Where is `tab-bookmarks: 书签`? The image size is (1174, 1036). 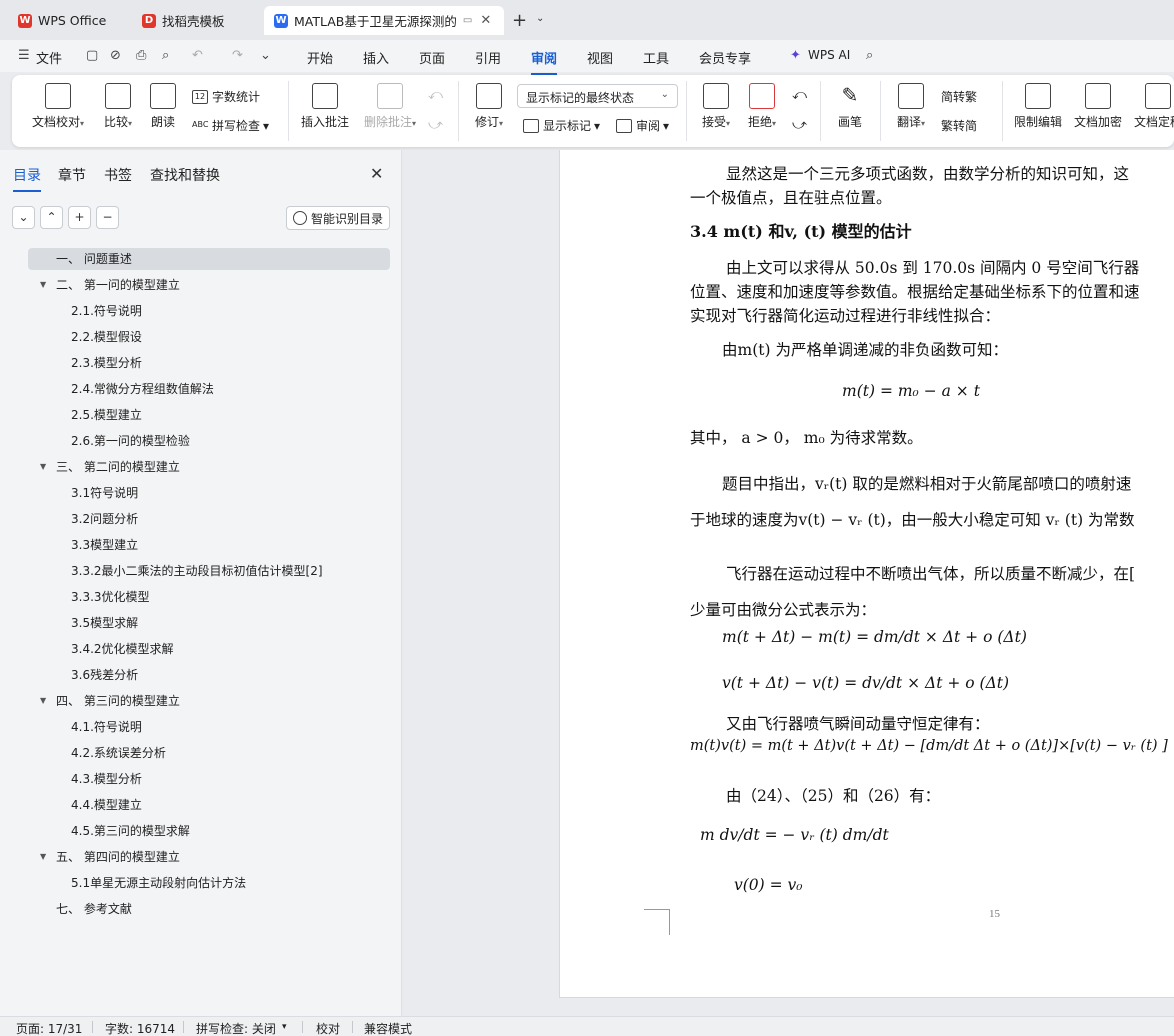
tab-bookmarks: 书签 is located at coordinates (118, 175).